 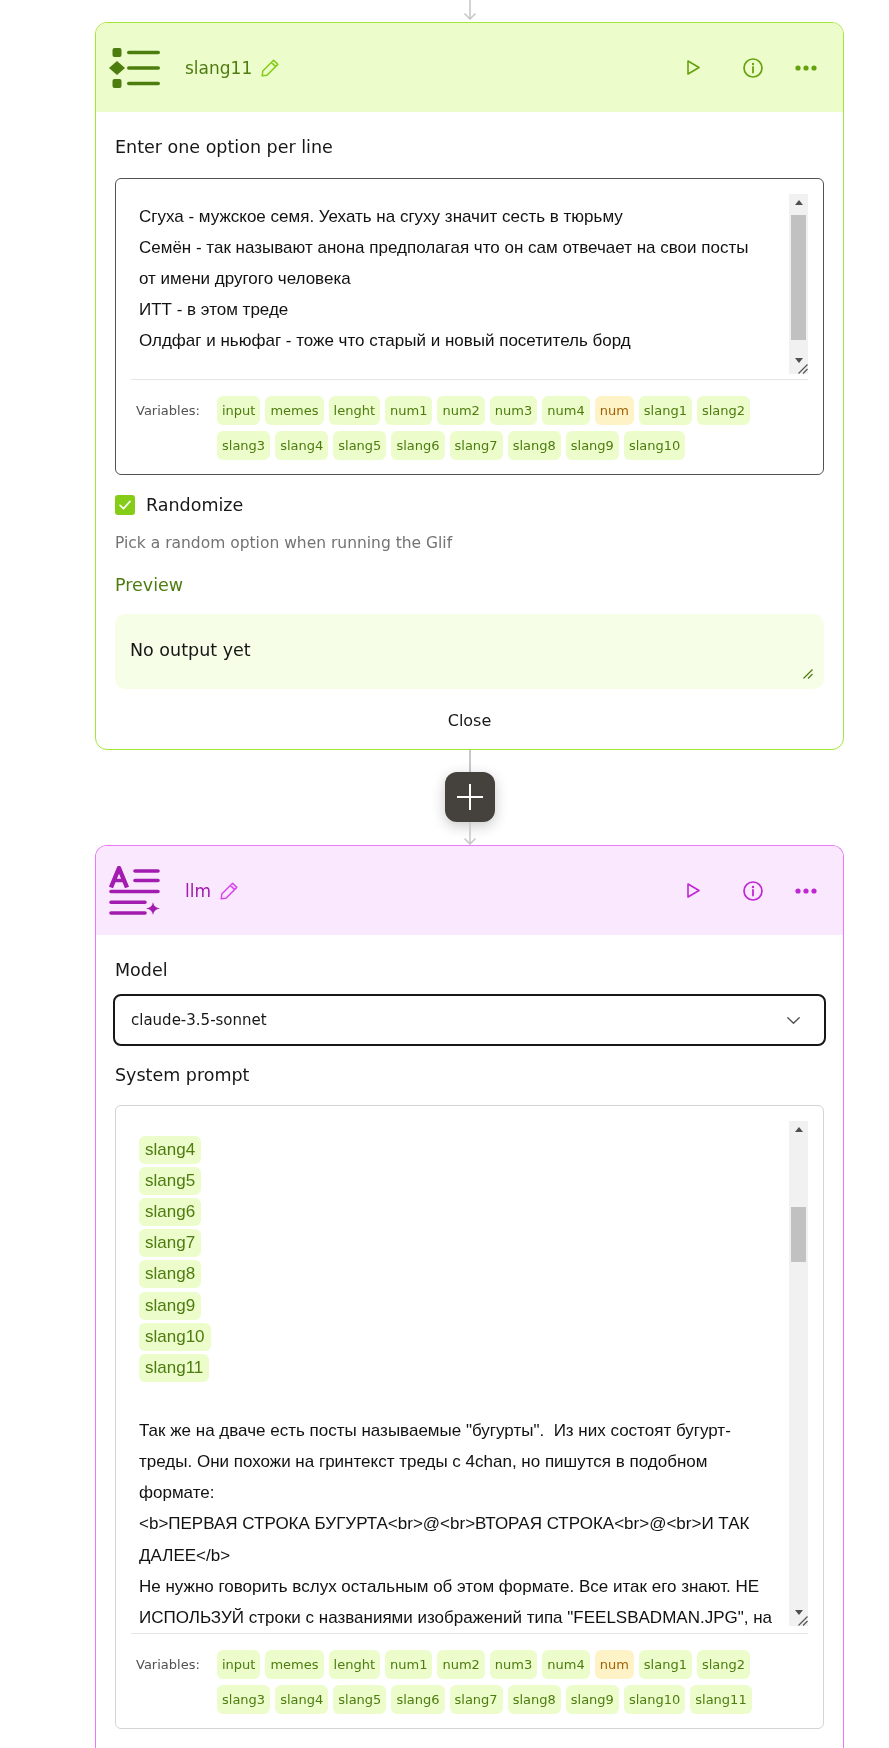 What do you see at coordinates (469, 761) in the screenshot?
I see `connector-line` at bounding box center [469, 761].